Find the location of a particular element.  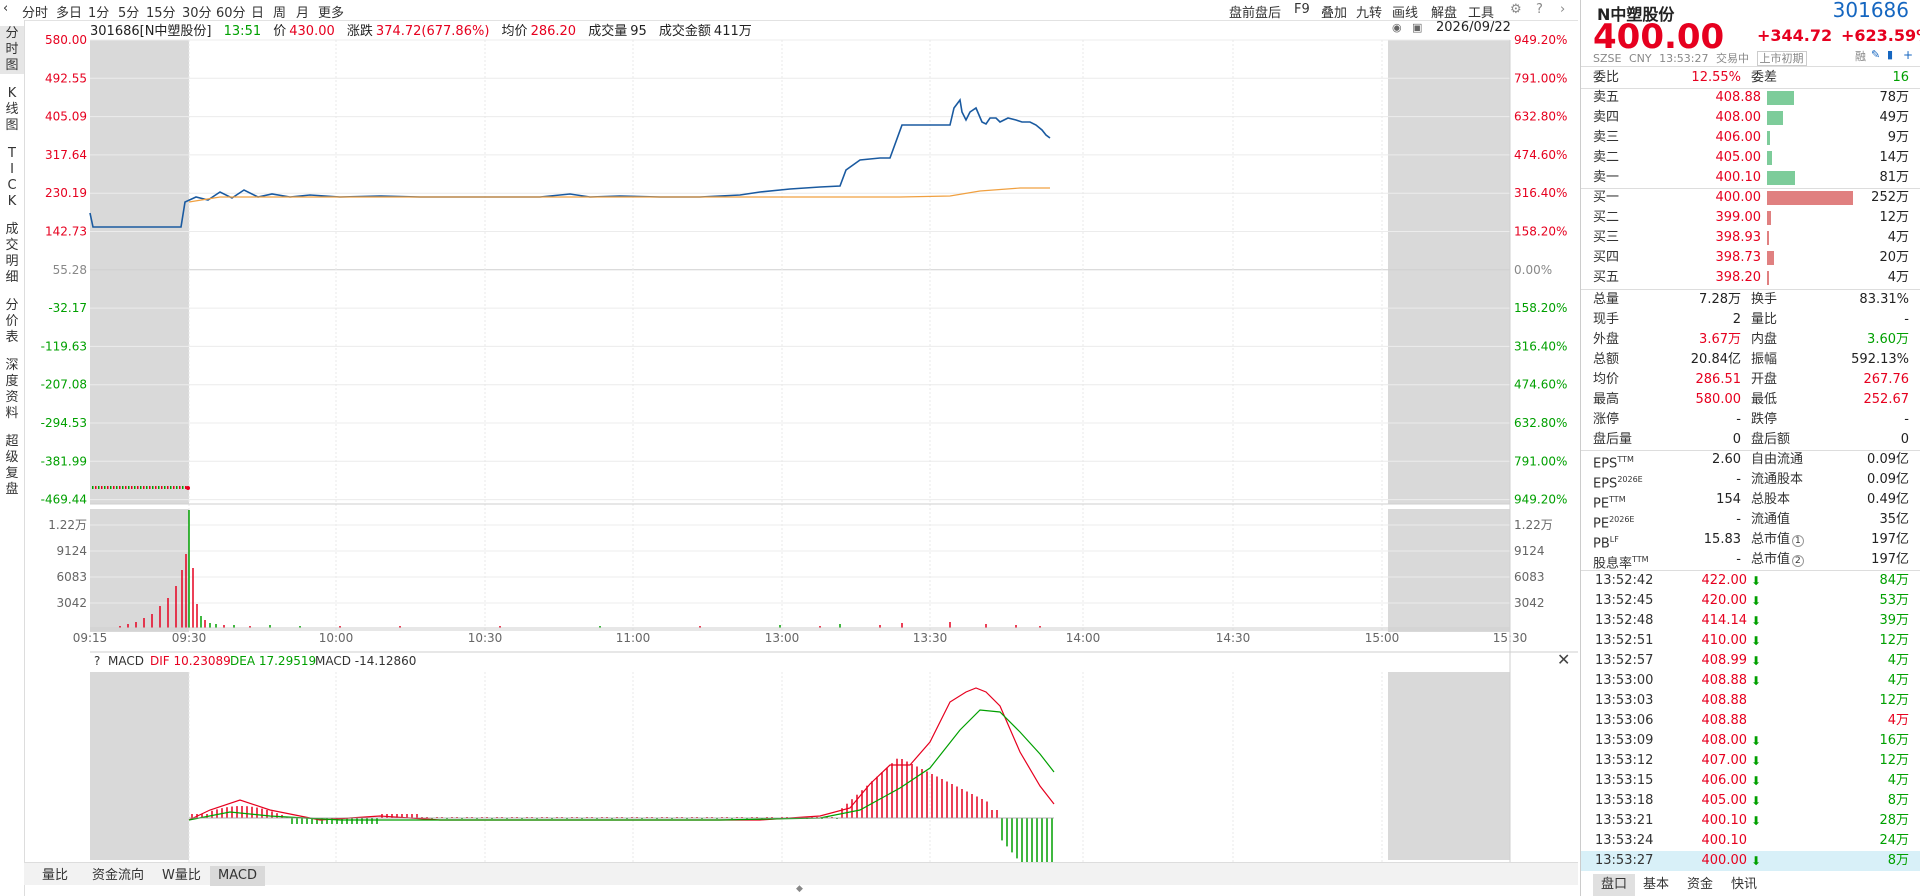

buy-volume: 4万 is located at coordinates (1898, 237).